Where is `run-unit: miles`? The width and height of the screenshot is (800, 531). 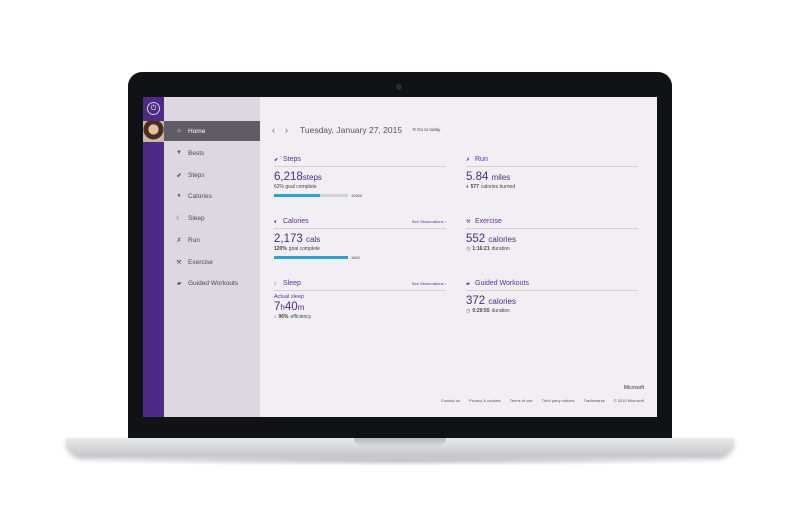
run-unit: miles is located at coordinates (501, 177).